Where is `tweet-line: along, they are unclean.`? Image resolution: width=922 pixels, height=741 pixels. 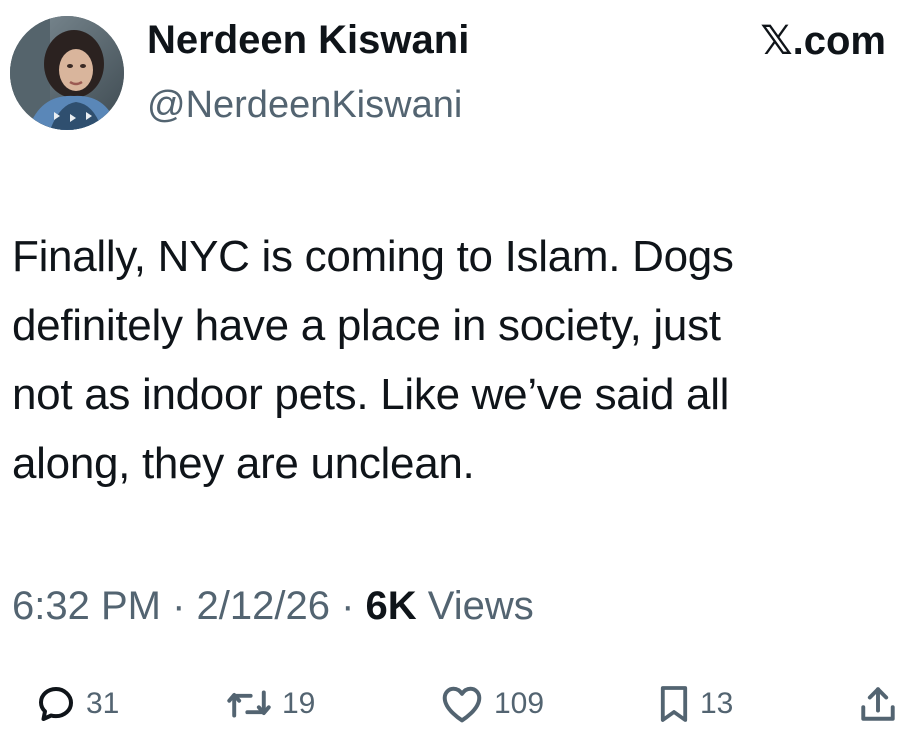 tweet-line: along, they are unclean. is located at coordinates (243, 463).